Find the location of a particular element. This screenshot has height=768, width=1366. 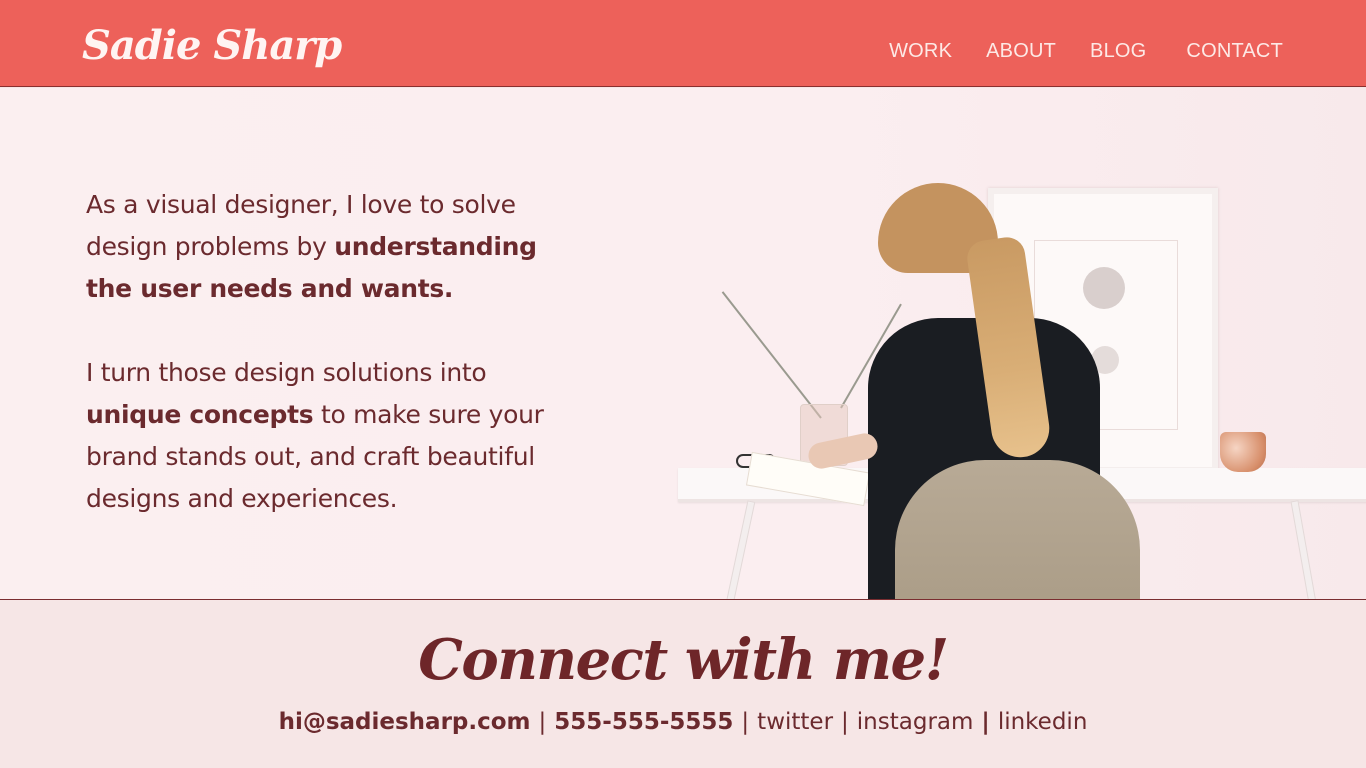

copper-planter is located at coordinates (1243, 452).